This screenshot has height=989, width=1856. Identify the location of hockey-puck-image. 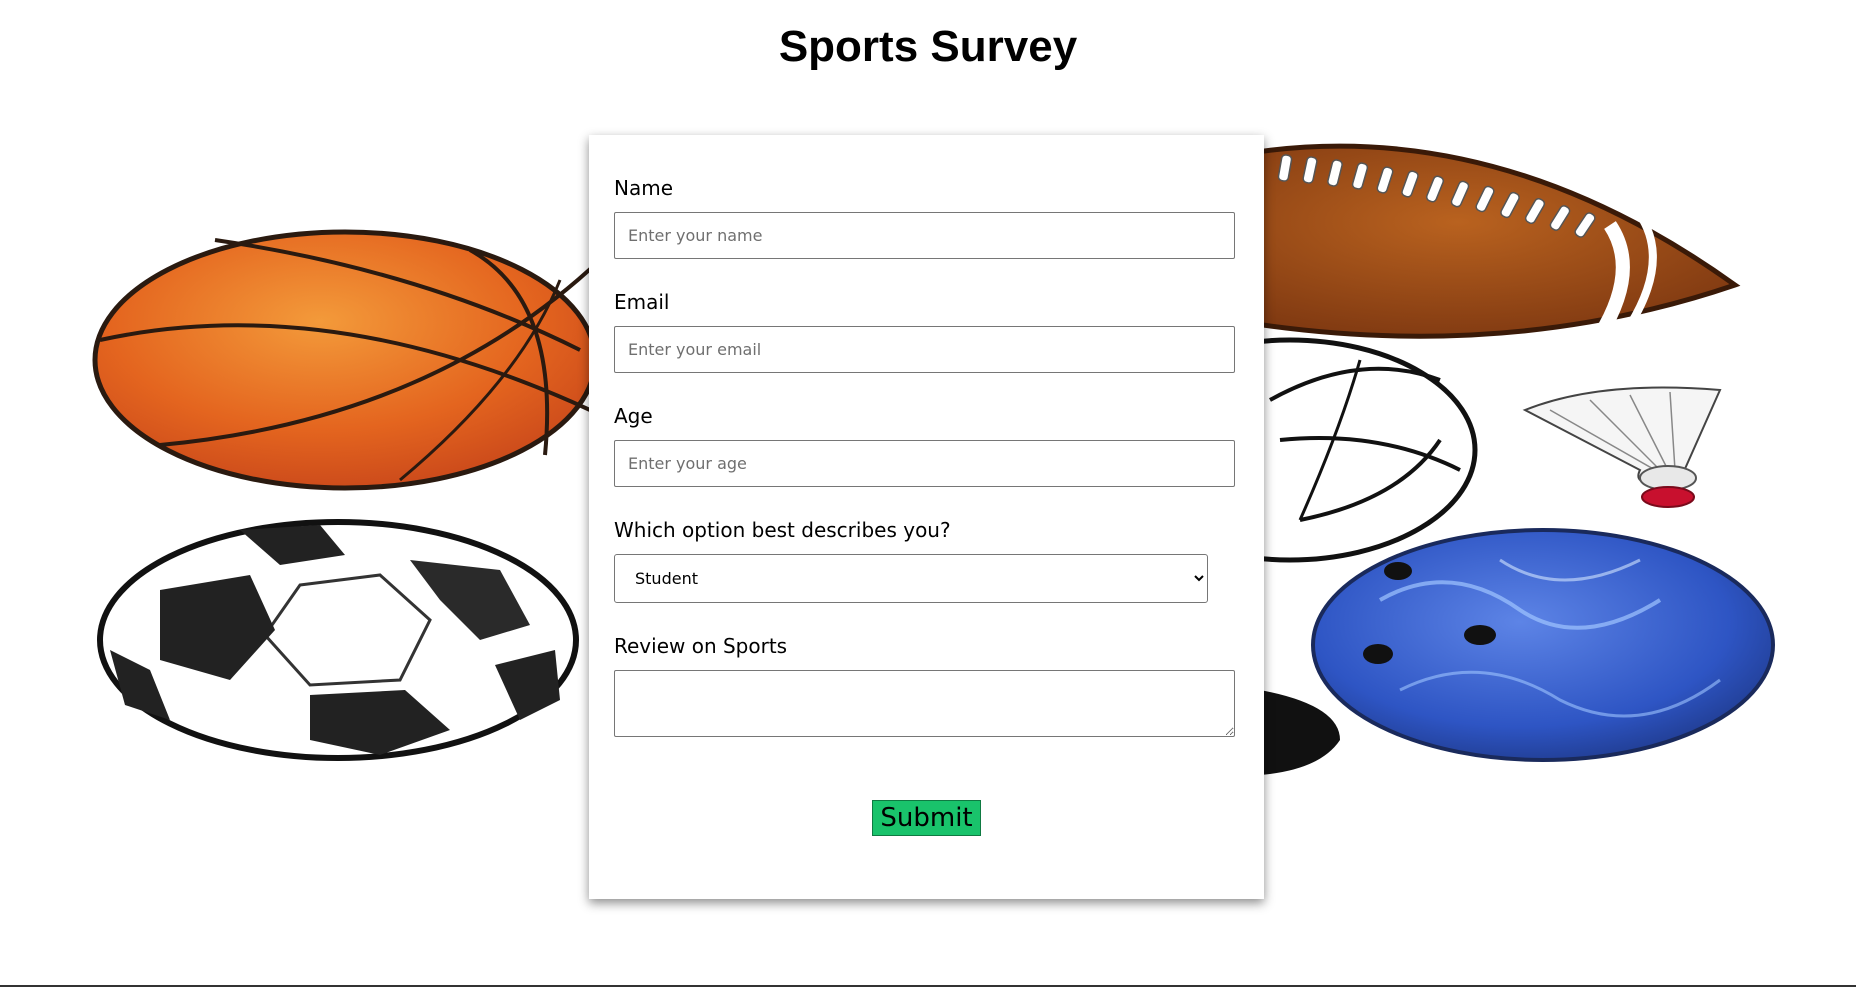
(1300, 732).